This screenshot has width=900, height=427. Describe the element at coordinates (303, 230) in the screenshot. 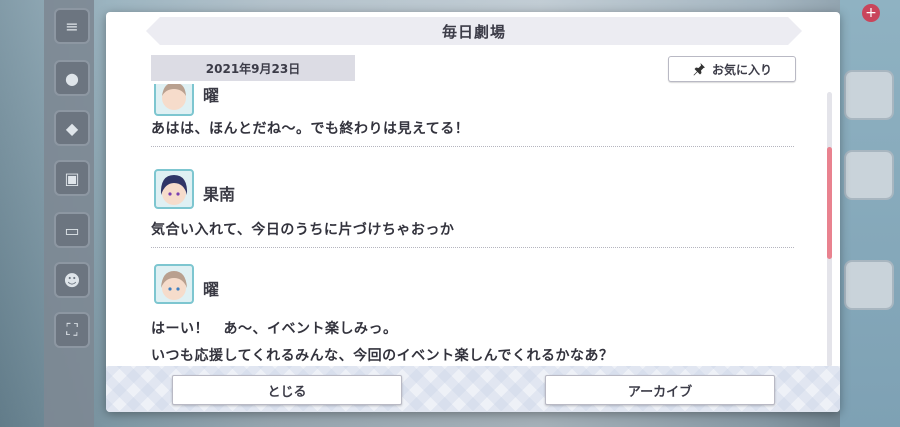

I see `dialogue-line: 気合い入れて、今日のうちに片づけちゃおっか` at that location.